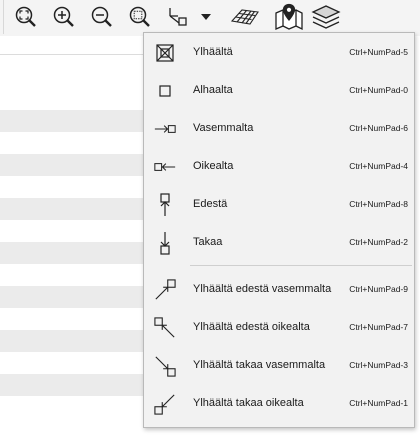 Image resolution: width=420 pixels, height=438 pixels. I want to click on menu-item-label: Ylhäältä edestä oikealta, so click(251, 327).